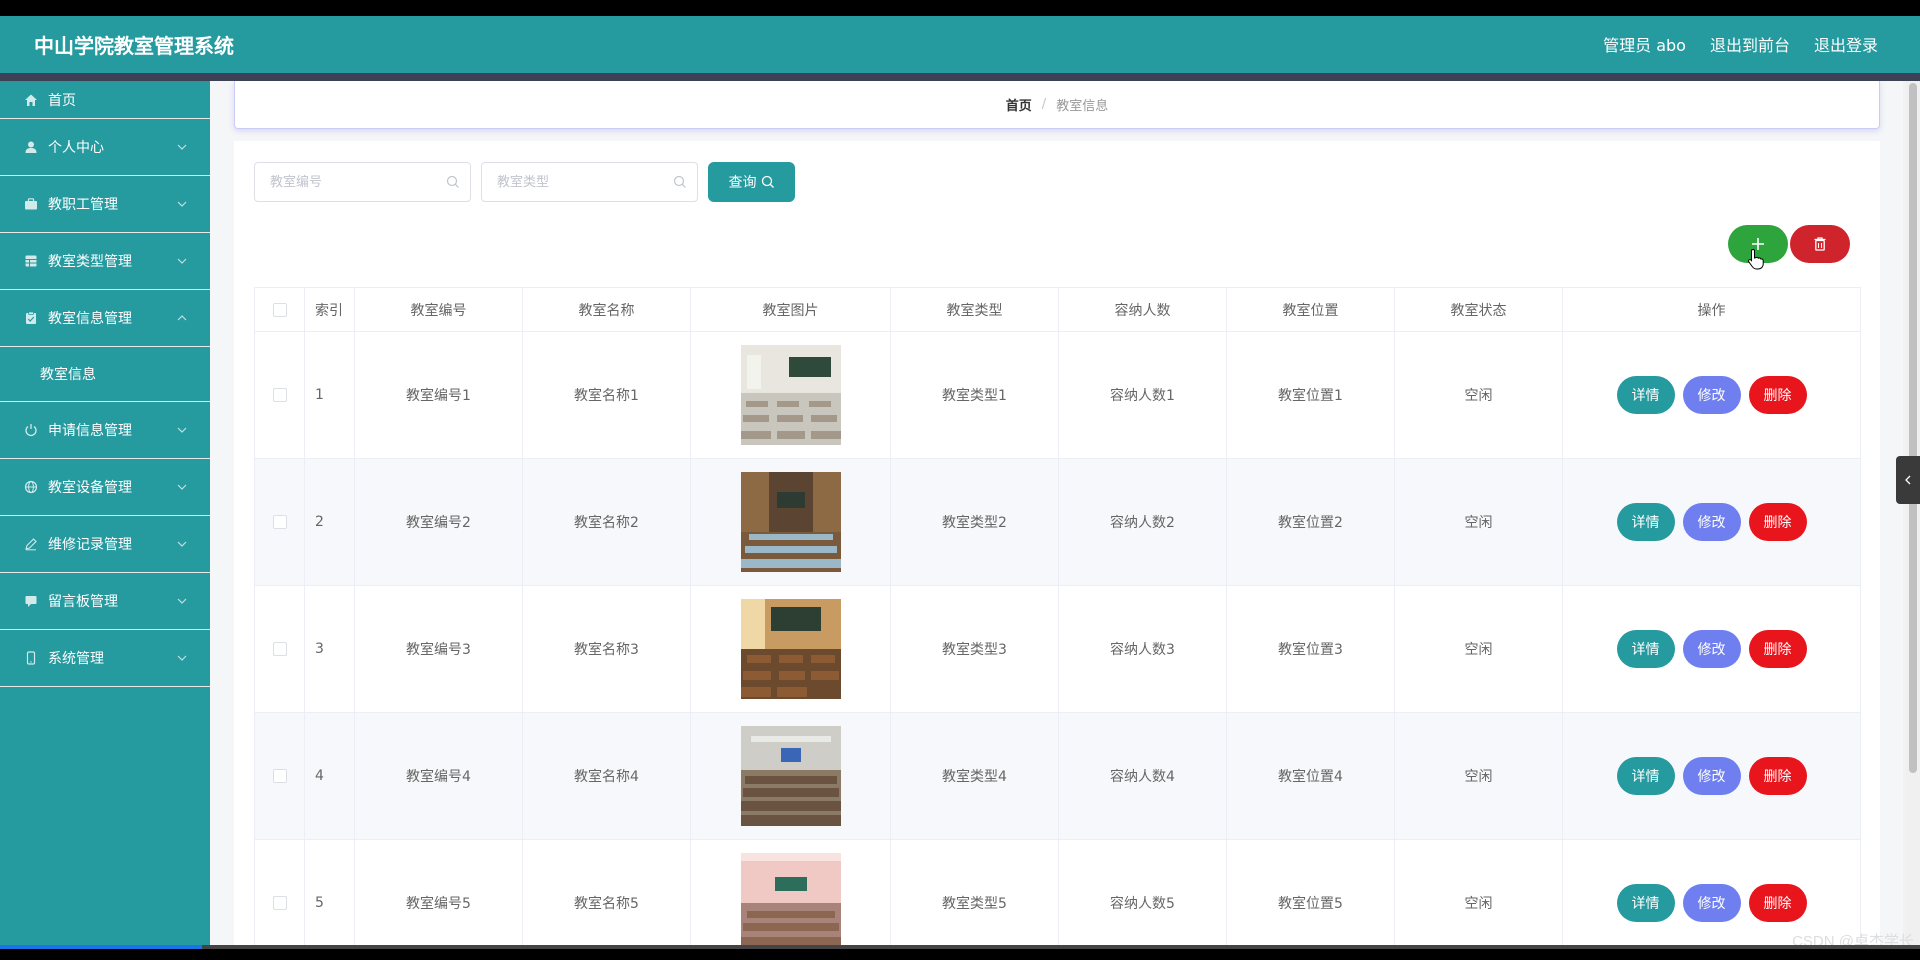 The height and width of the screenshot is (960, 1920). I want to click on batch-delete-button, so click(1820, 244).